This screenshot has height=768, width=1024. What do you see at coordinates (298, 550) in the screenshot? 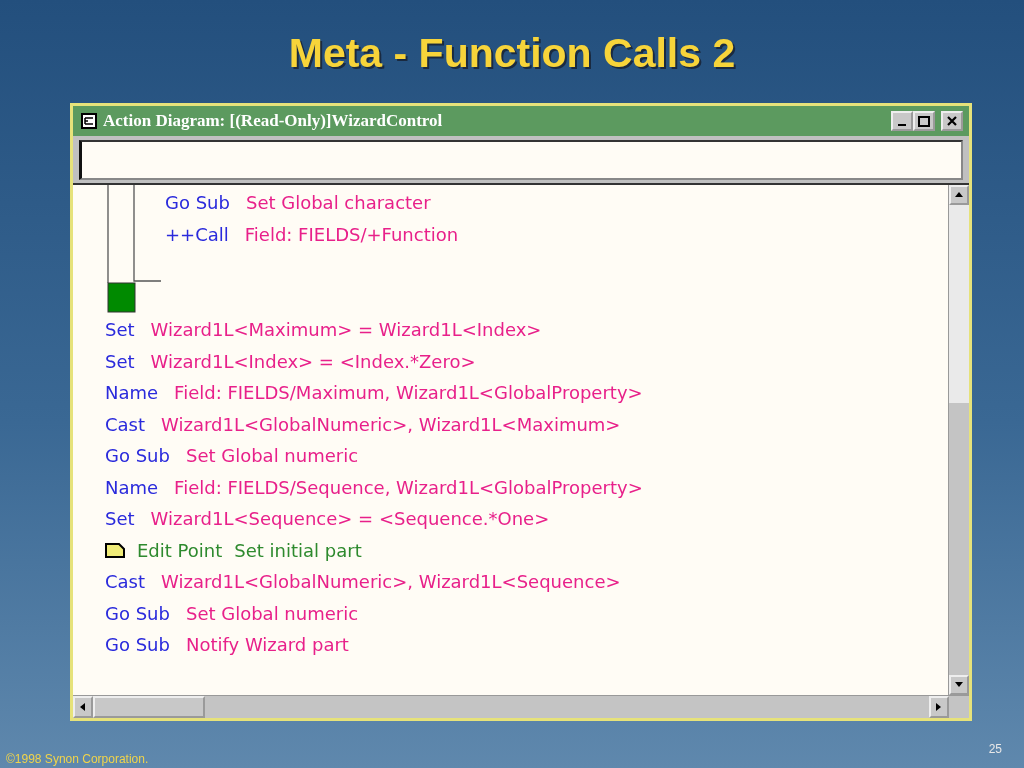
I see `statement-text: Set initial part` at bounding box center [298, 550].